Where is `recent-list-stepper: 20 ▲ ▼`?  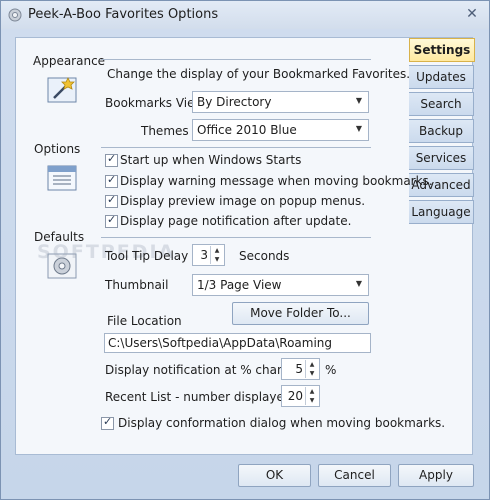
recent-list-stepper: 20 ▲ ▼ is located at coordinates (300, 396).